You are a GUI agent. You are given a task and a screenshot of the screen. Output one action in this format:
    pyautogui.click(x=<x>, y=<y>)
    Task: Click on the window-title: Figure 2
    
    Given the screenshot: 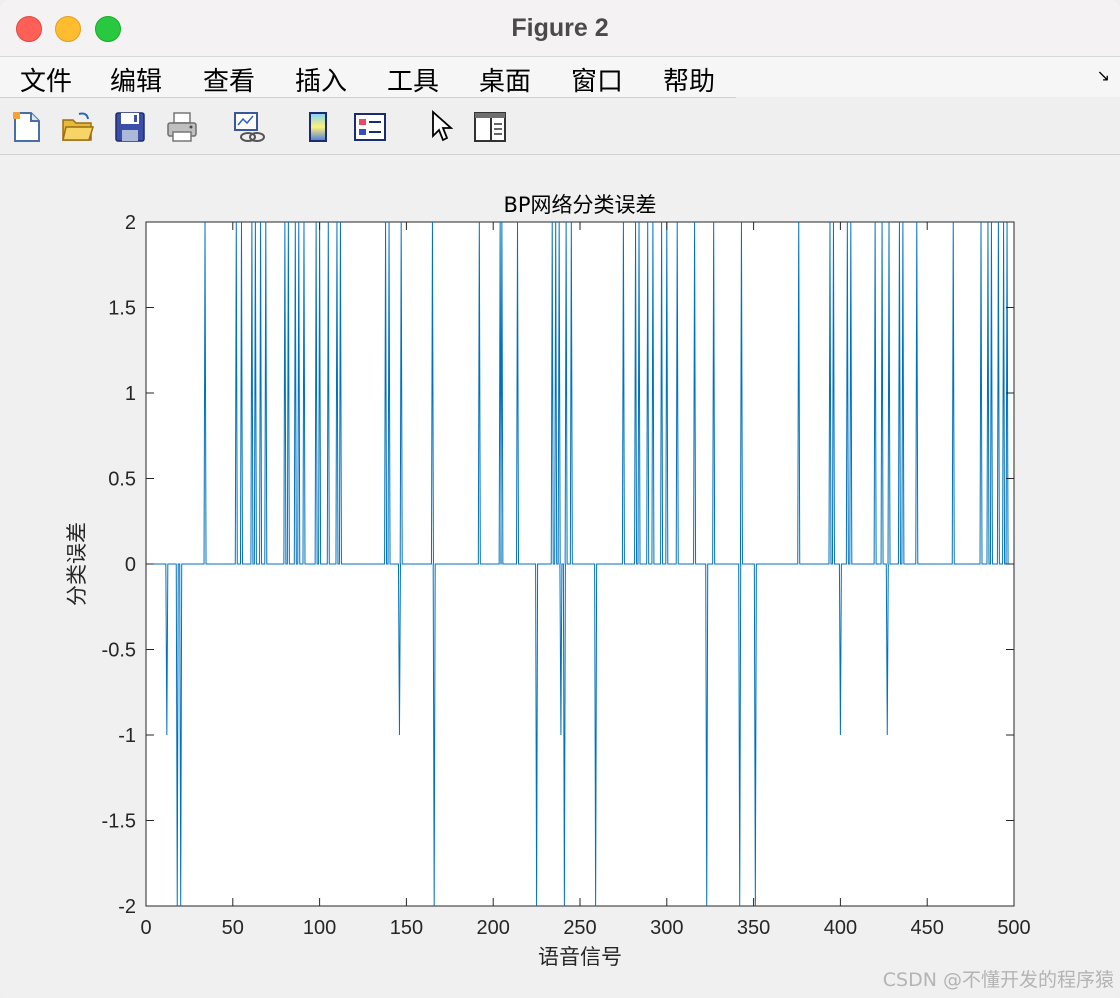 What is the action you would take?
    pyautogui.click(x=560, y=28)
    